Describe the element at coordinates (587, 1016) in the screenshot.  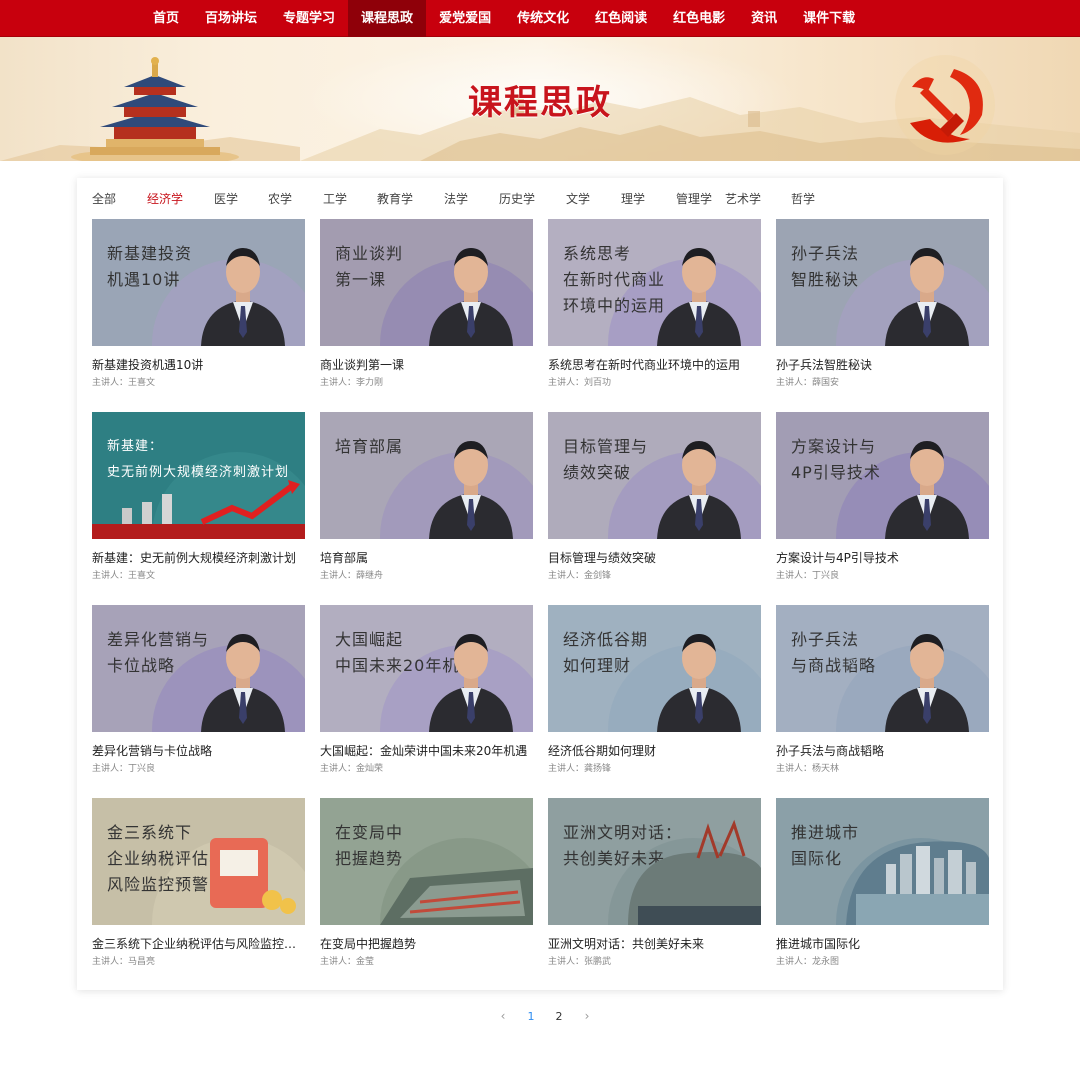
I see `next-page-button: ›` at that location.